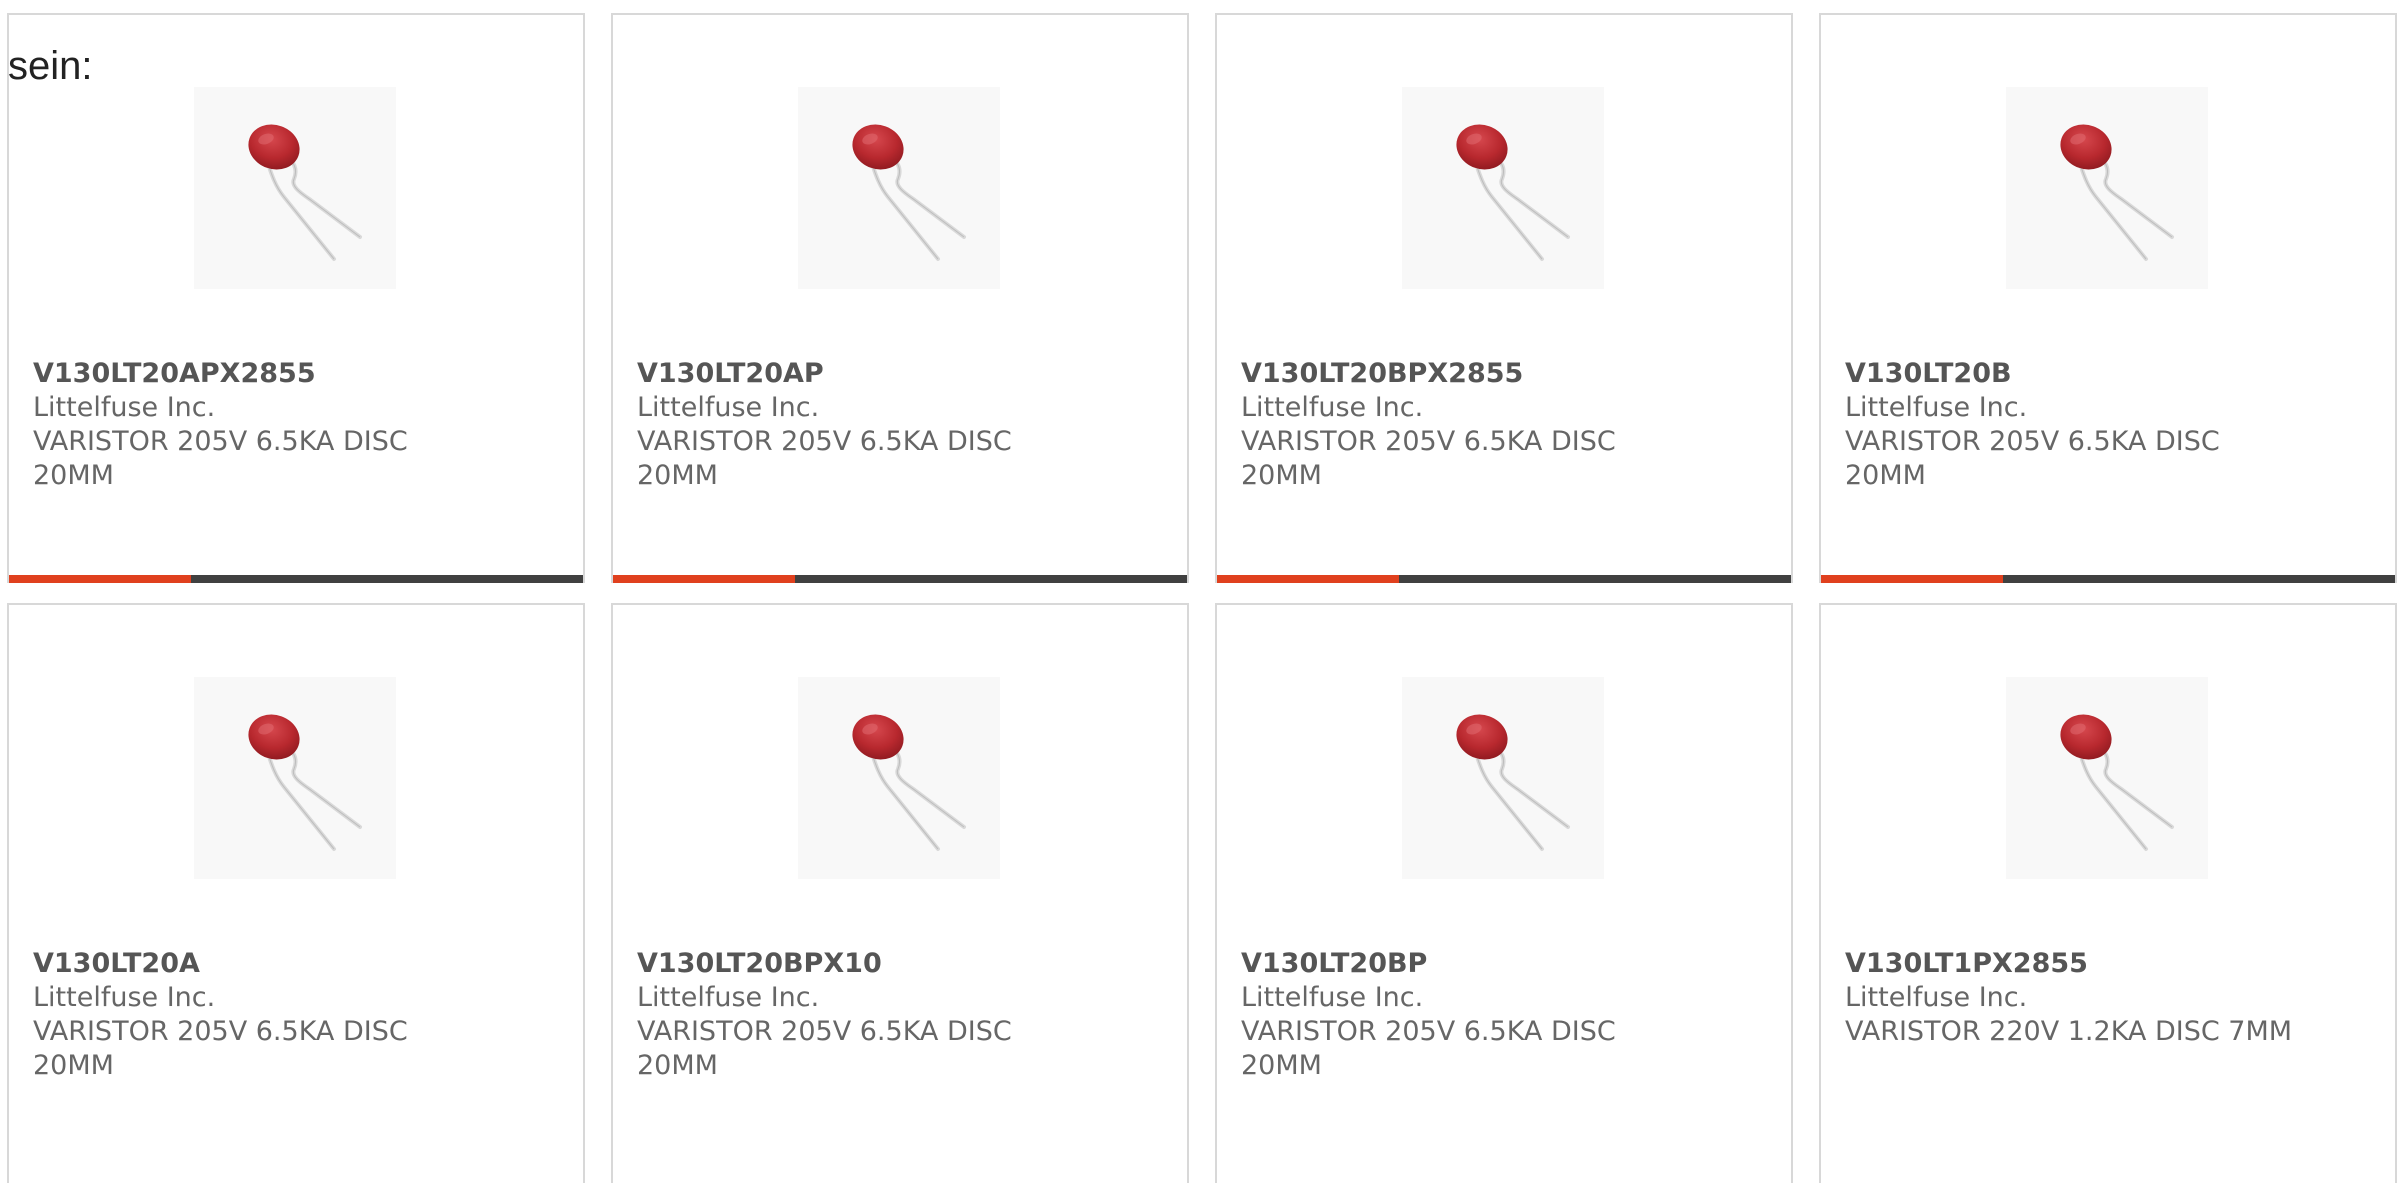 This screenshot has height=1183, width=2400. What do you see at coordinates (1471, 964) in the screenshot?
I see `part-number: V130LT20BP` at bounding box center [1471, 964].